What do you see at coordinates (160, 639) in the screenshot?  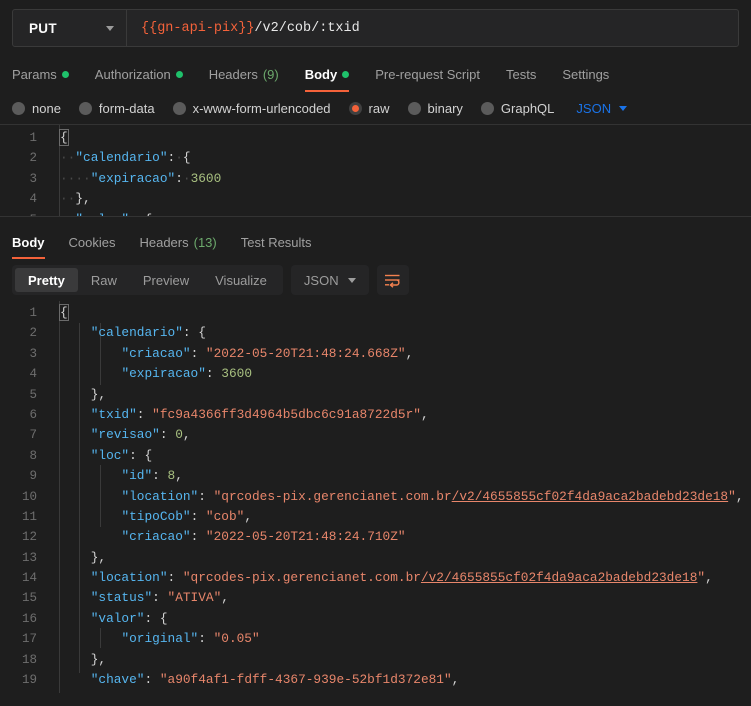 I see `code-token: "original"` at bounding box center [160, 639].